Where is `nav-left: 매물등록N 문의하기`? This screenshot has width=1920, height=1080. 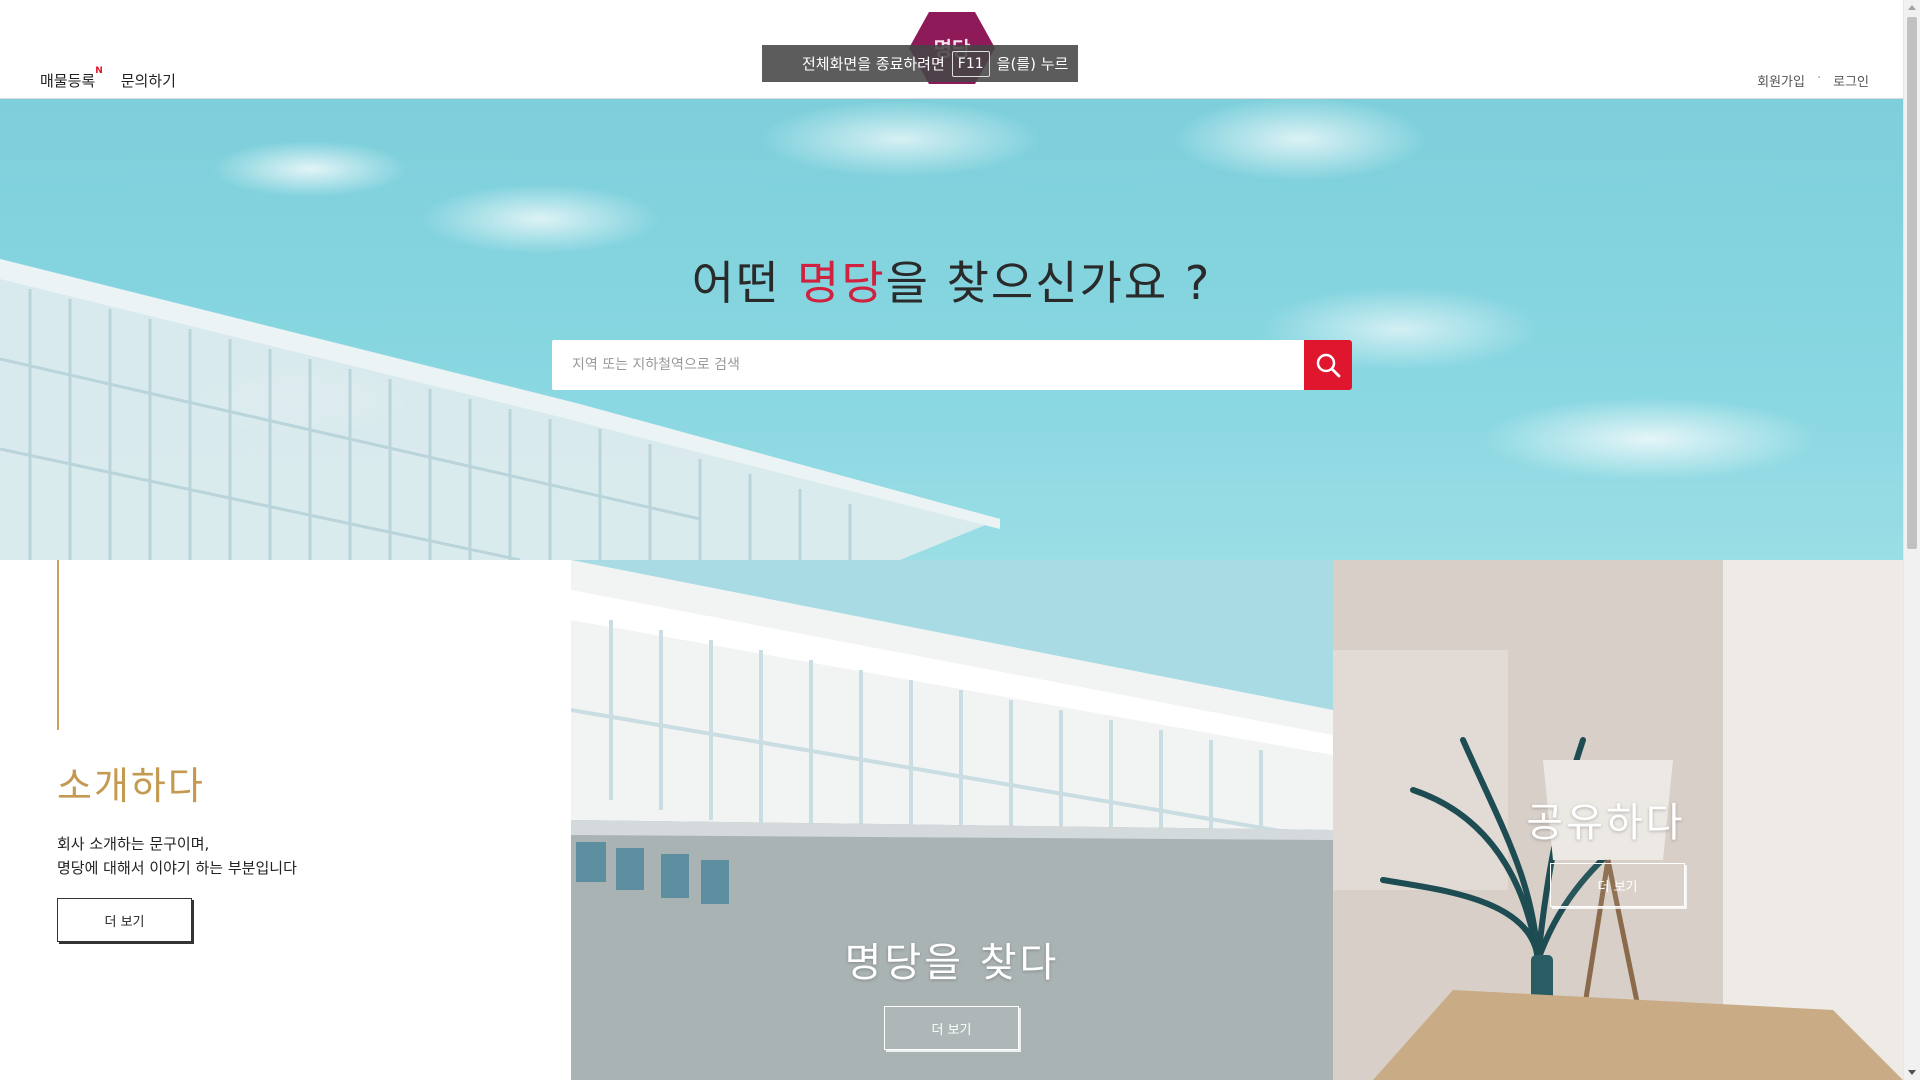 nav-left: 매물등록N 문의하기 is located at coordinates (108, 78).